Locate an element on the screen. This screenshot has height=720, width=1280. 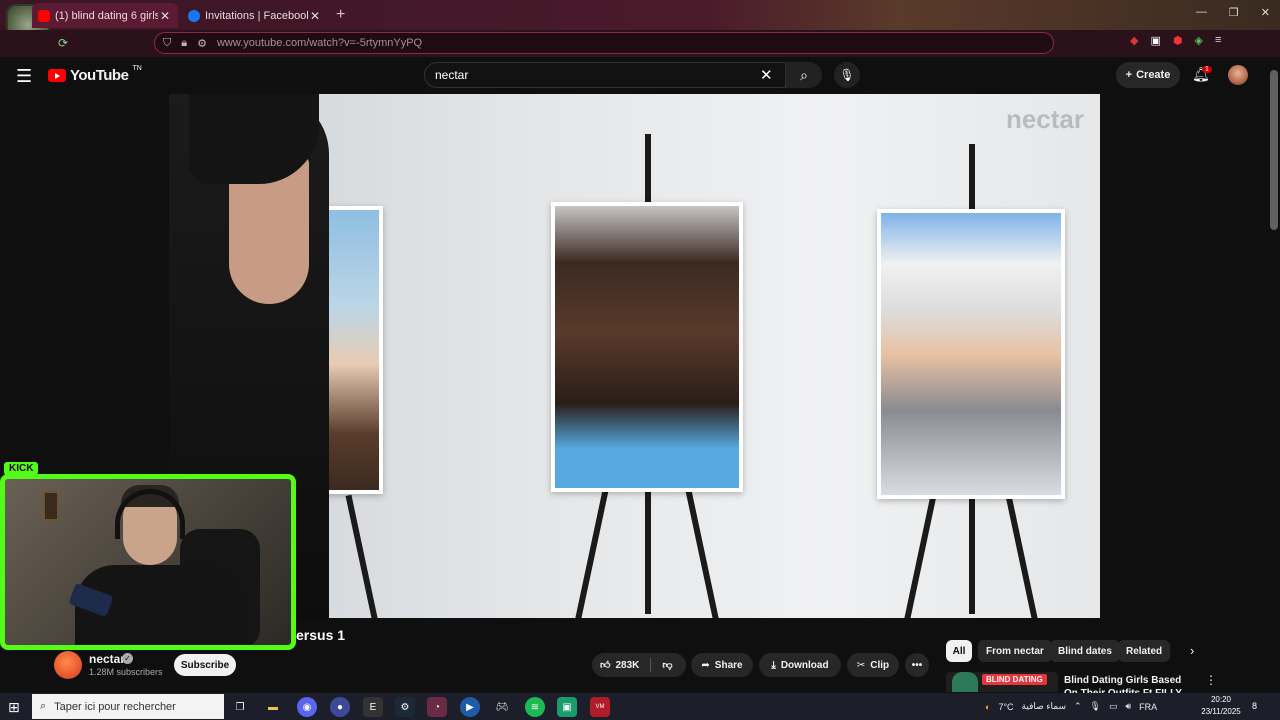
chip-blind-dates: Blind dates is located at coordinates (1085, 651).